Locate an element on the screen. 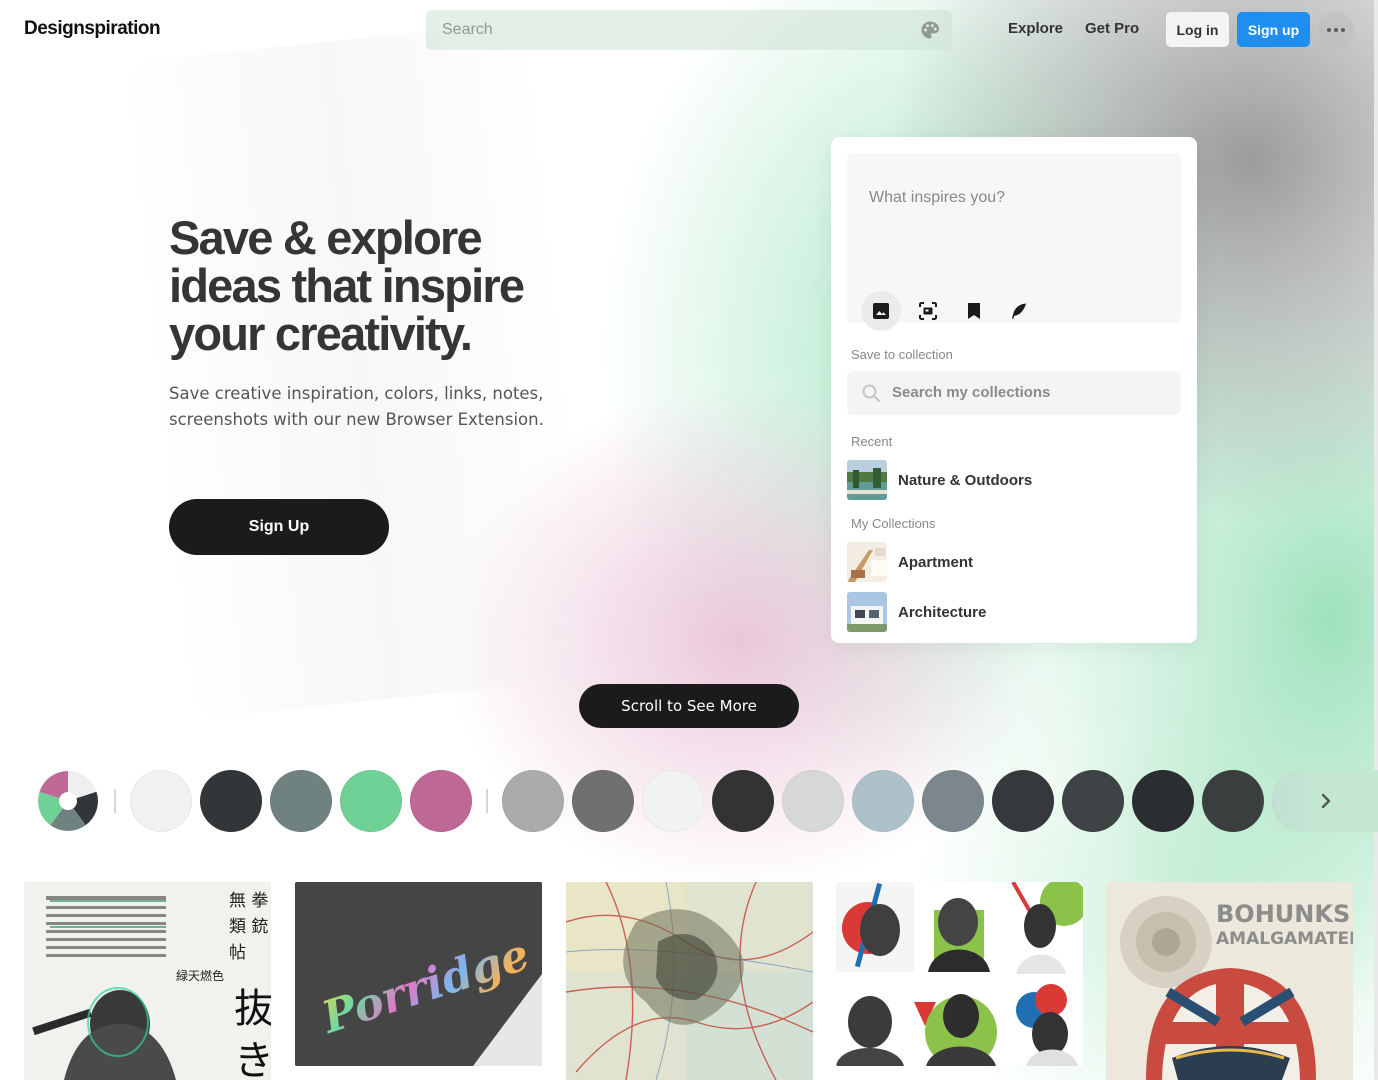  tool-screenshot is located at coordinates (928, 311).